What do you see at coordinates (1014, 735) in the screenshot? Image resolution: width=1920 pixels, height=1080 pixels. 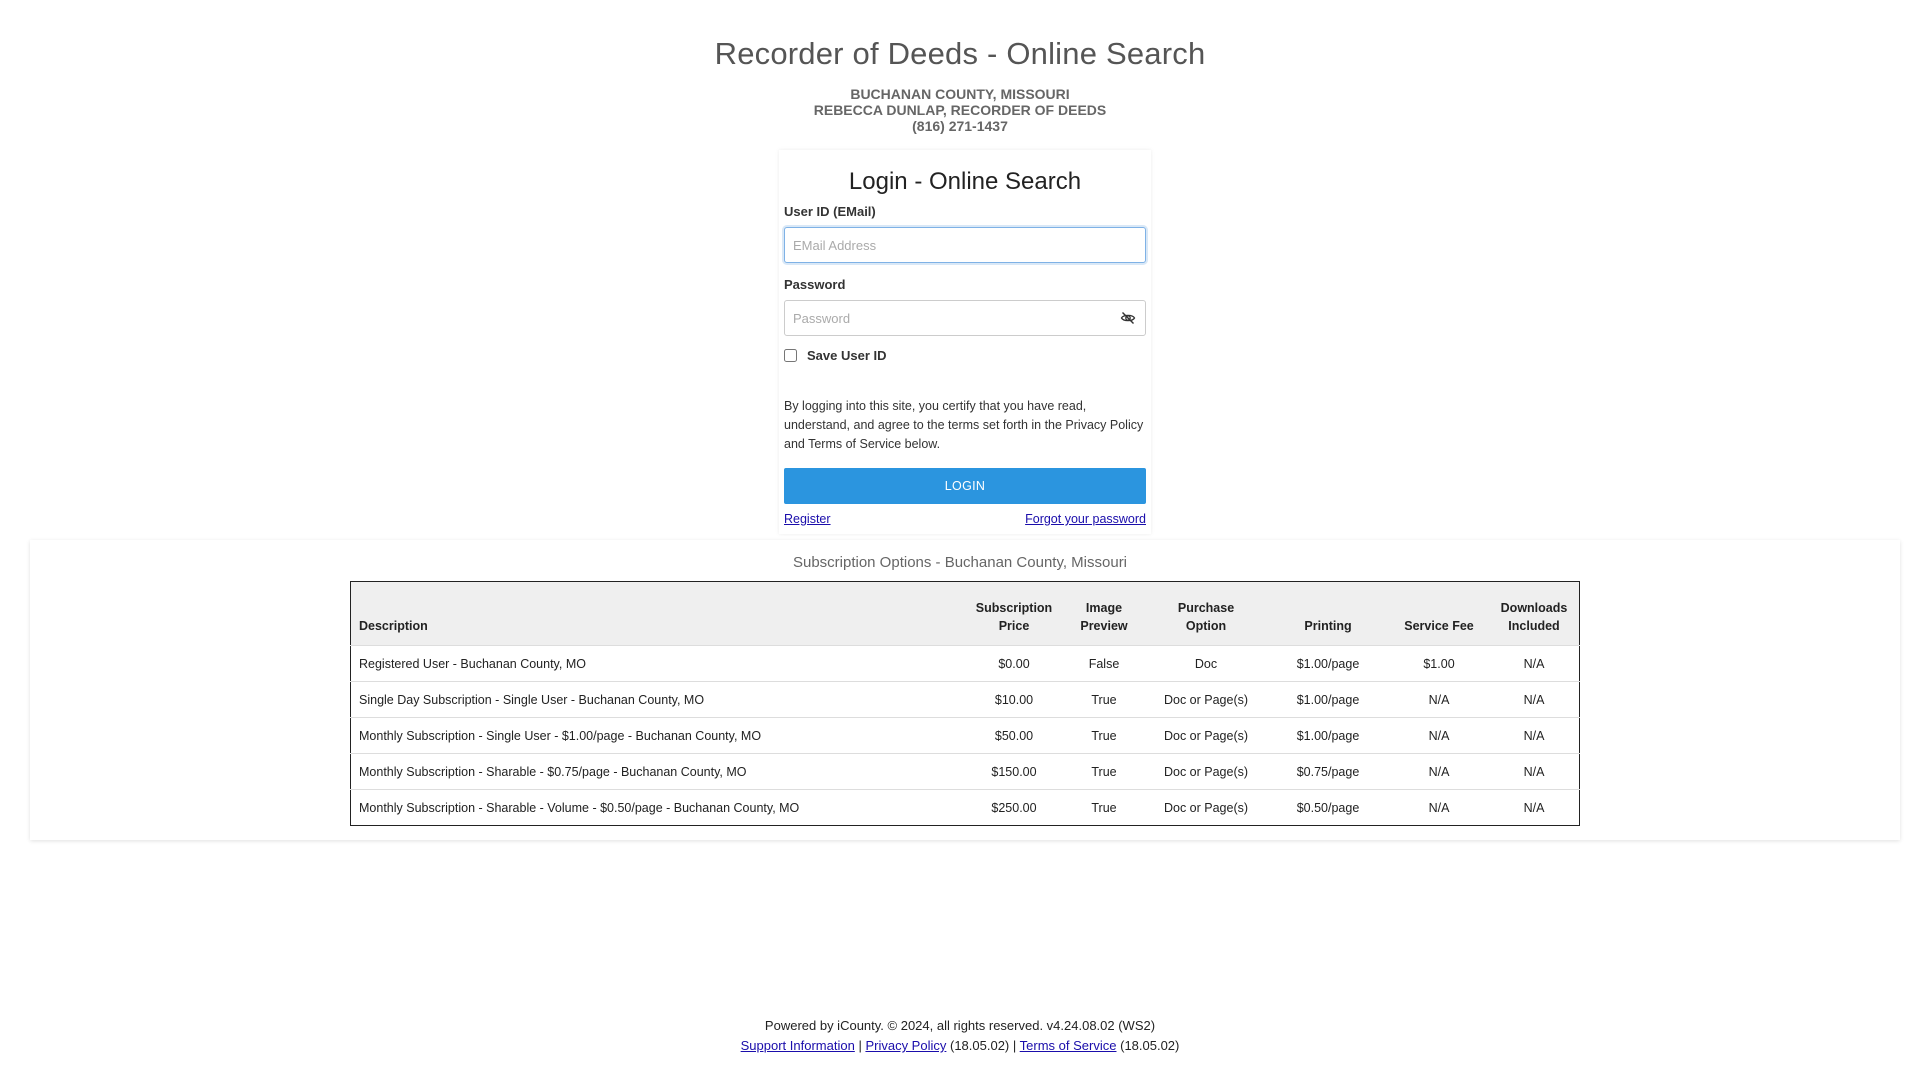 I see `row-price: $50.00` at bounding box center [1014, 735].